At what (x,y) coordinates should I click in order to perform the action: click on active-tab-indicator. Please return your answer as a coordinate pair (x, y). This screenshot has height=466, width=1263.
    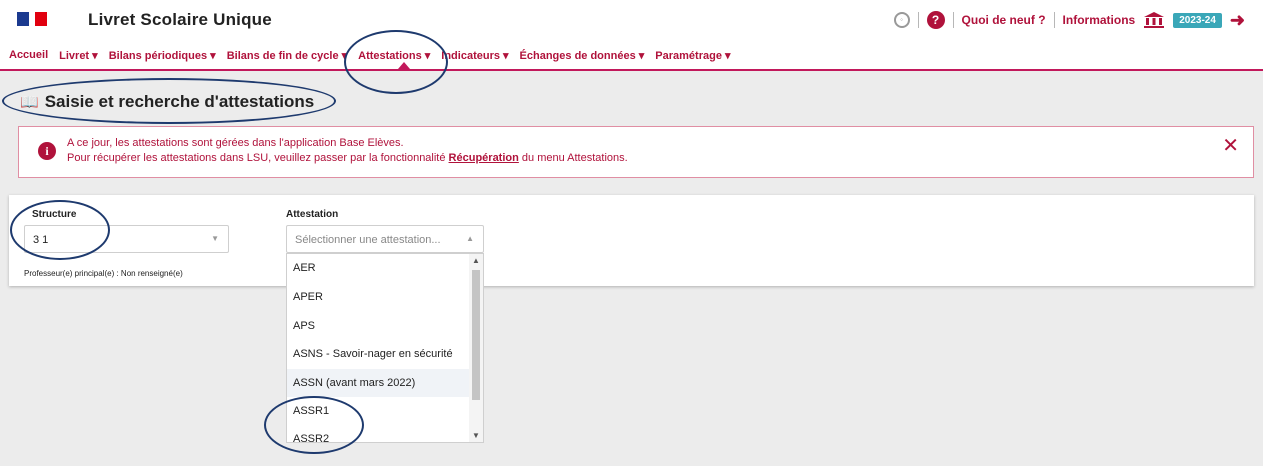
    Looking at the image, I should click on (404, 65).